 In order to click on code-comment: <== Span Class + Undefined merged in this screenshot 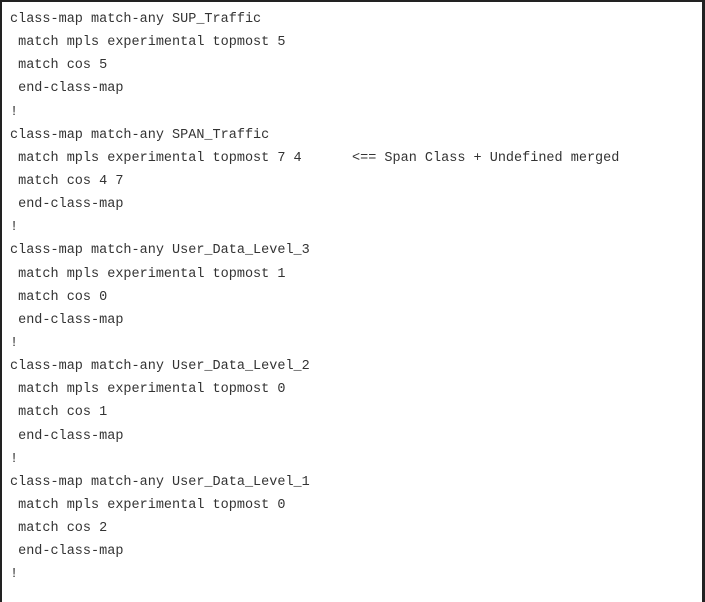, I will do `click(486, 158)`.